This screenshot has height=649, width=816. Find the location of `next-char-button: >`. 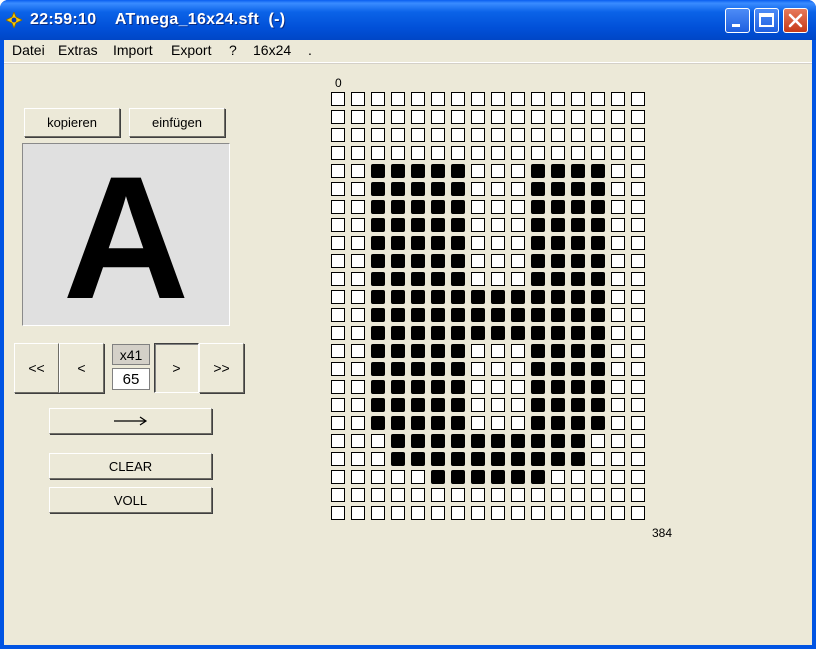

next-char-button: > is located at coordinates (176, 368).